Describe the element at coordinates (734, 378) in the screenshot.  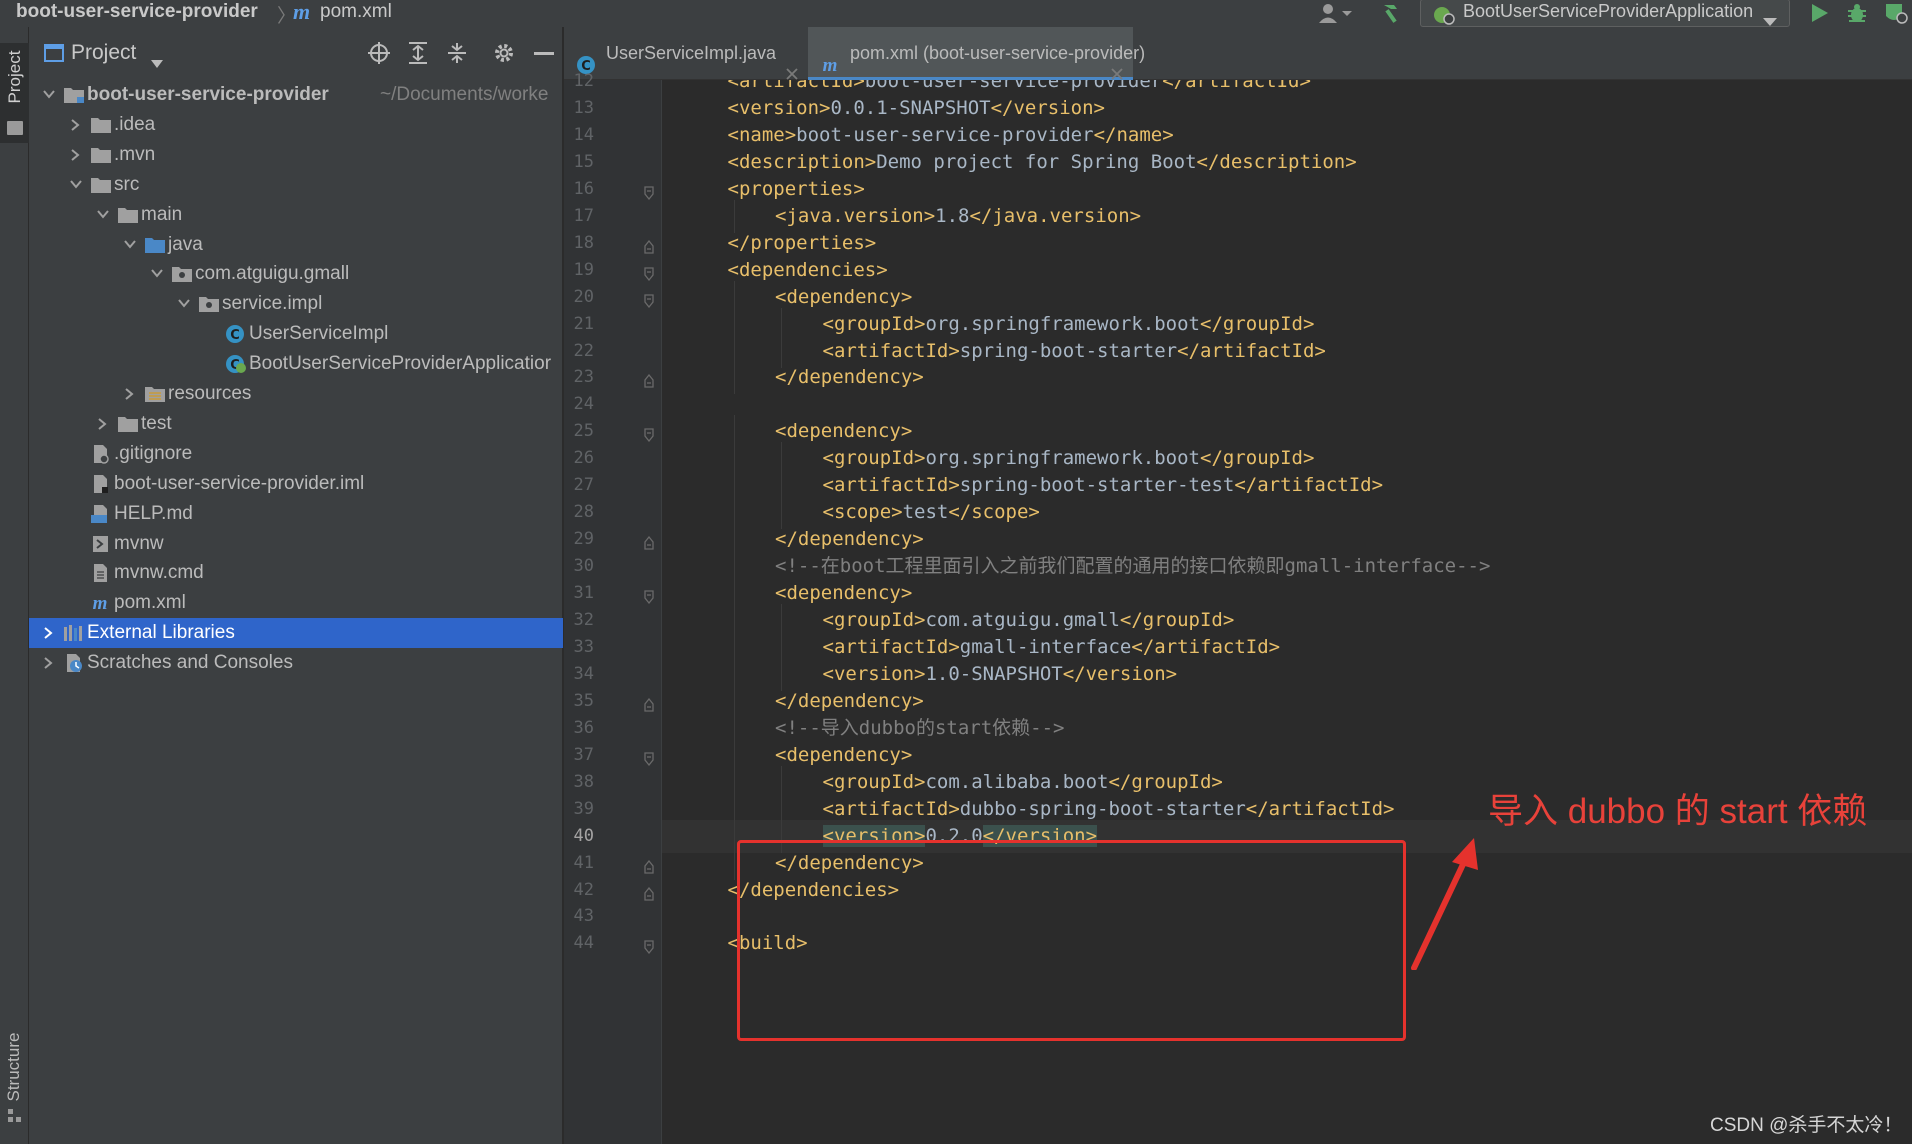
I see `indent-guide` at that location.